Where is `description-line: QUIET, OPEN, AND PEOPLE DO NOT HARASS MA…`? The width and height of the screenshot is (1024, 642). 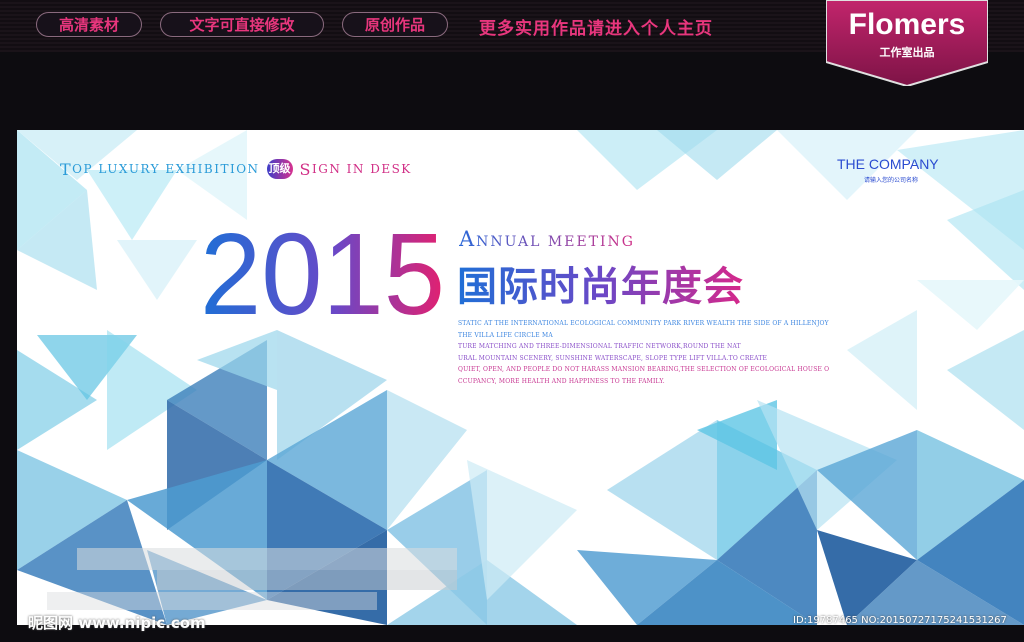 description-line: QUIET, OPEN, AND PEOPLE DO NOT HARASS MA… is located at coordinates (644, 369).